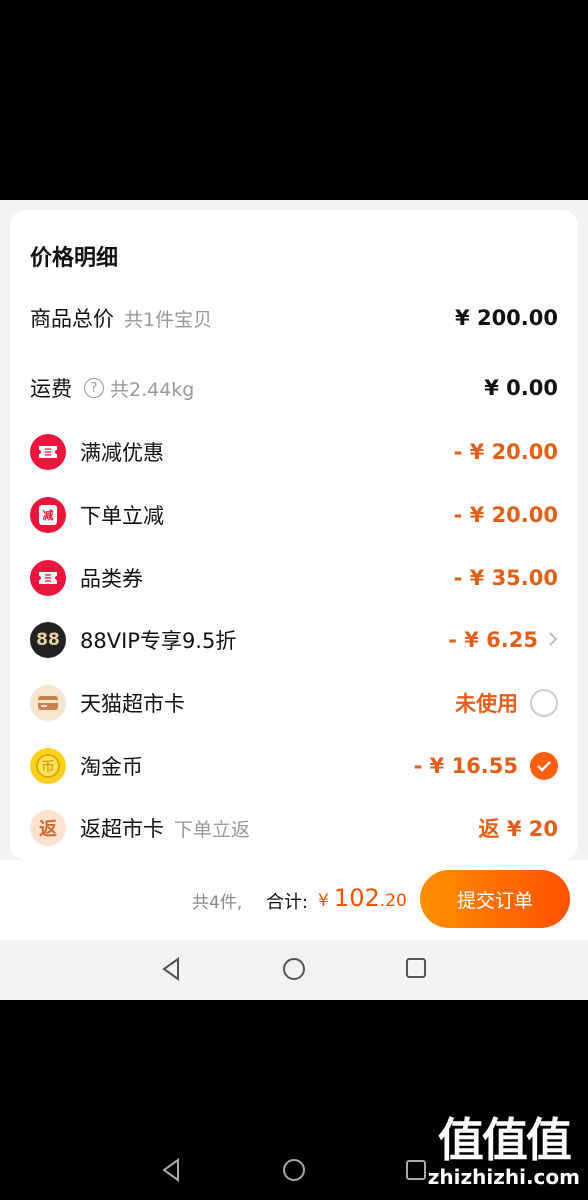 The image size is (588, 1200). What do you see at coordinates (506, 318) in the screenshot?
I see `goods-total-value: ¥ 200.00` at bounding box center [506, 318].